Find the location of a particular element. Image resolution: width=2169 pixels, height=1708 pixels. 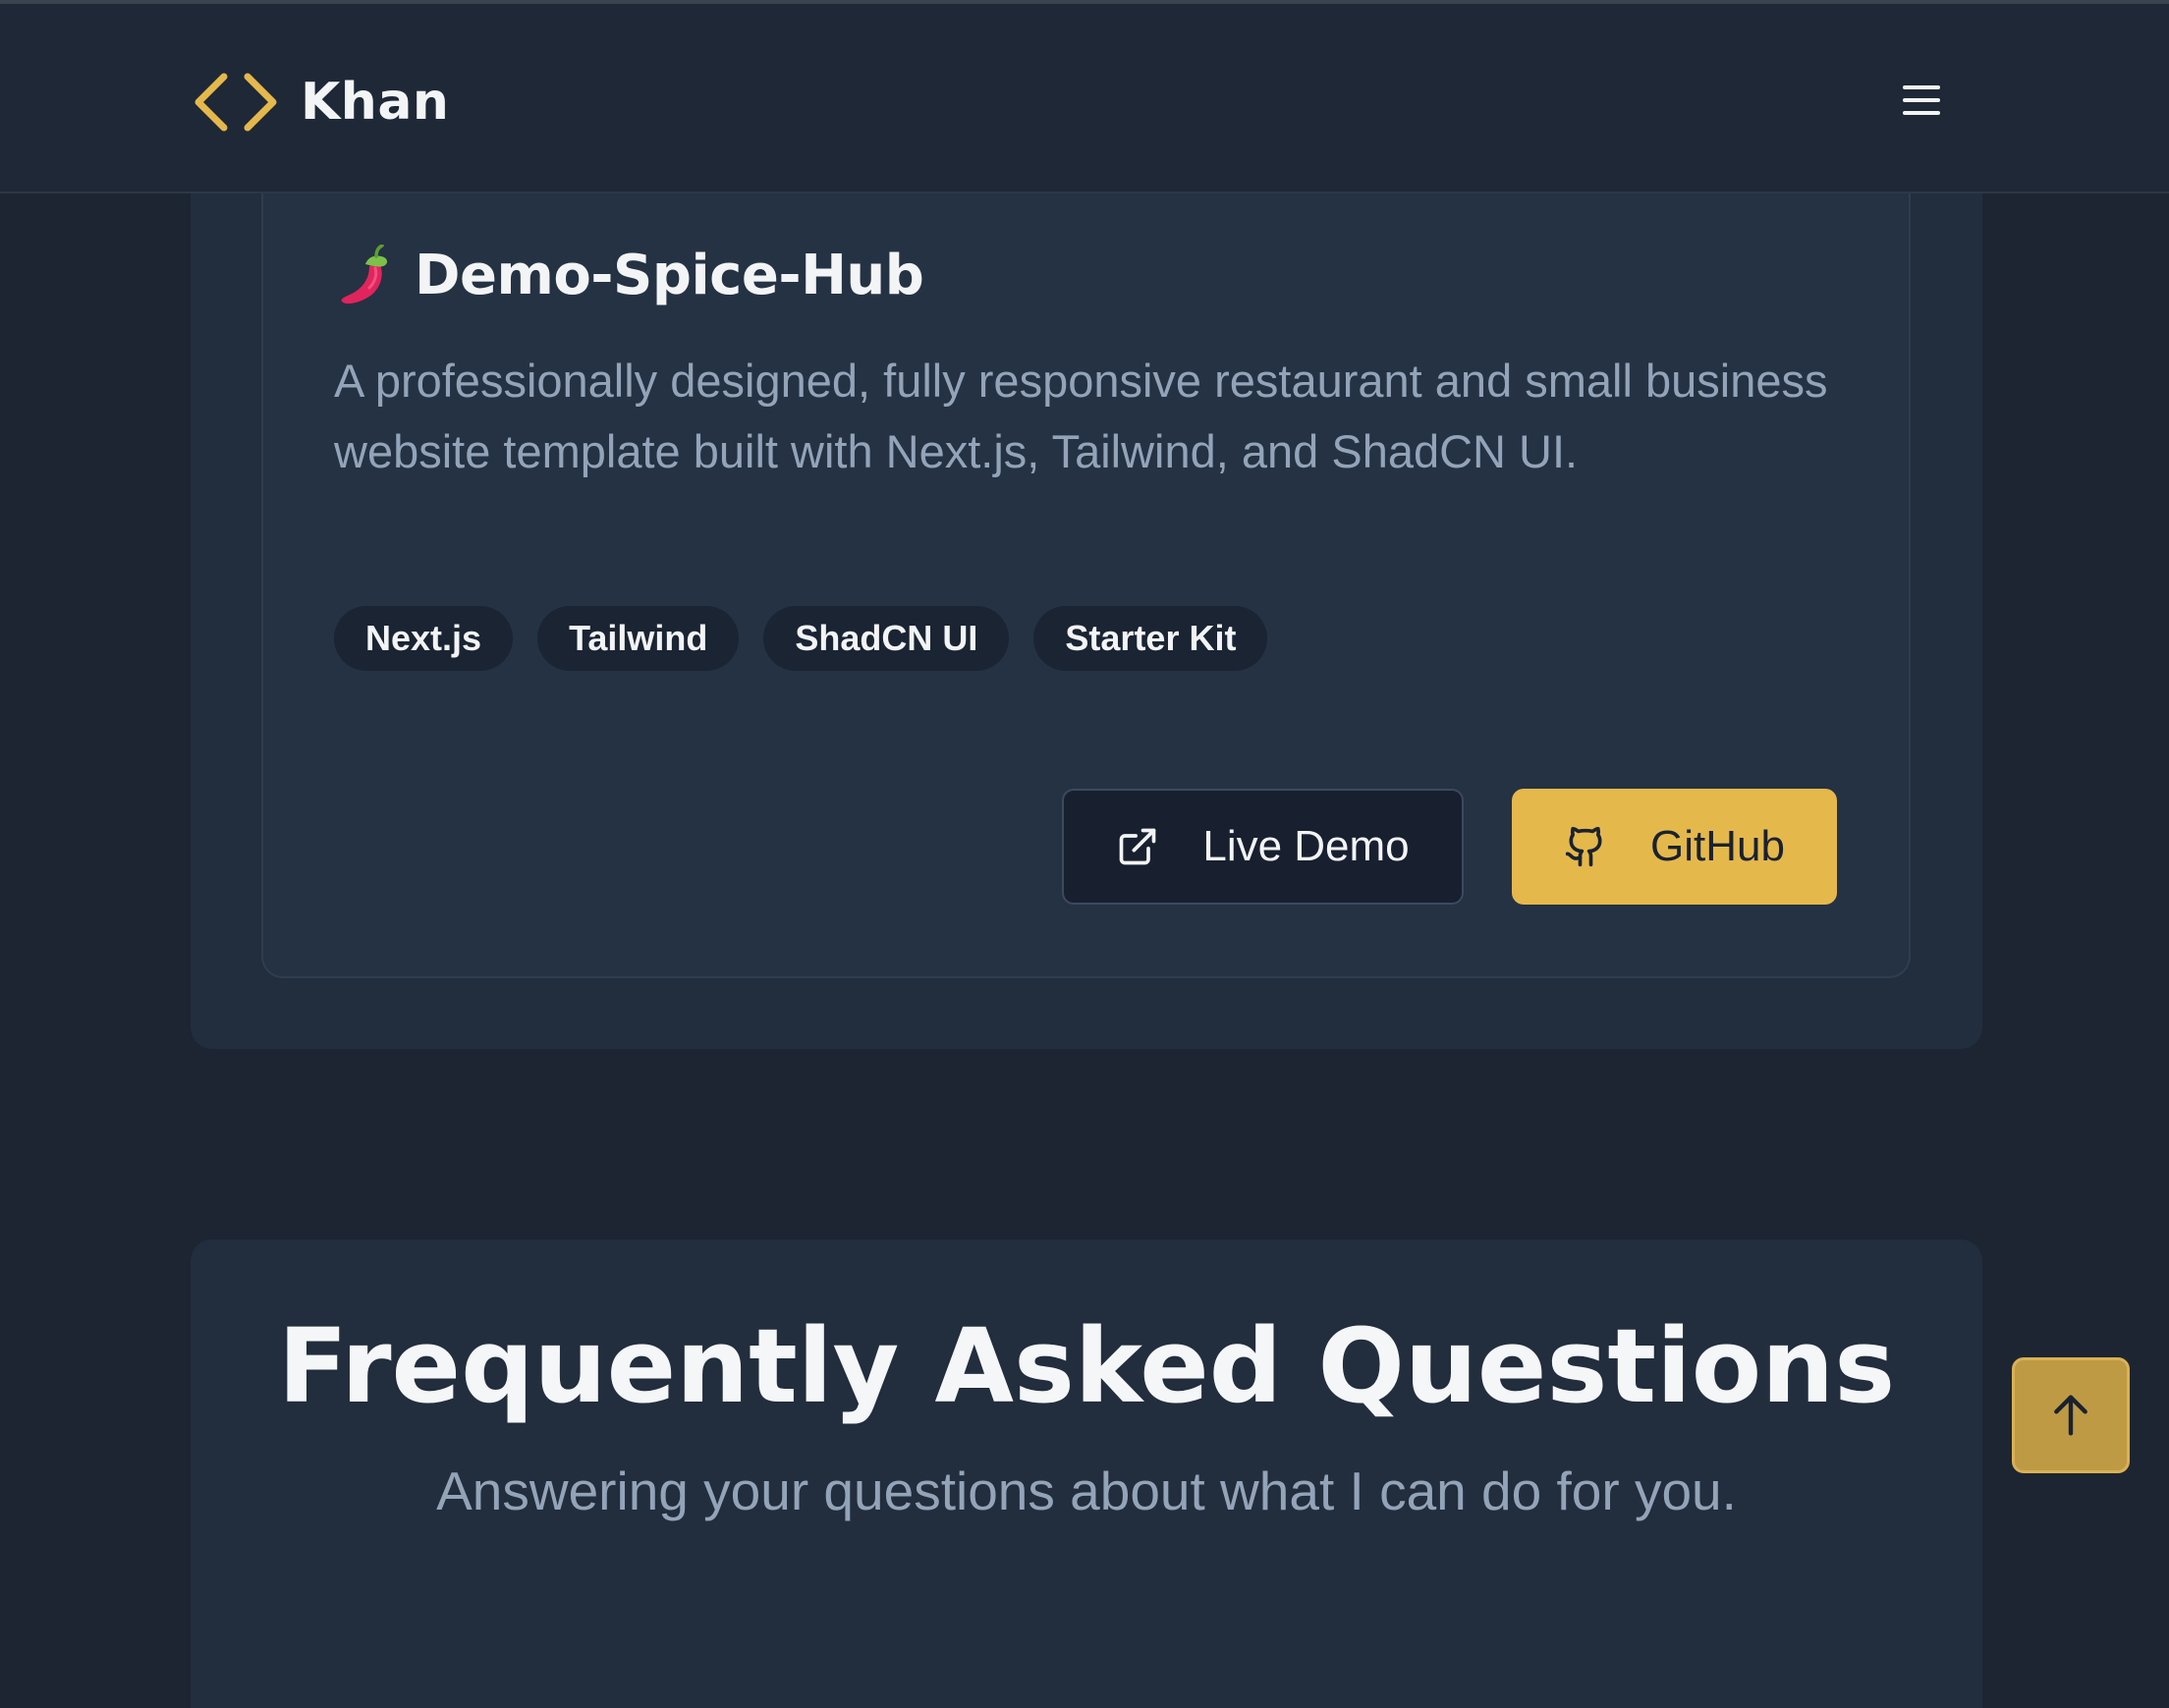

arrow-up-icon is located at coordinates (2070, 1415).